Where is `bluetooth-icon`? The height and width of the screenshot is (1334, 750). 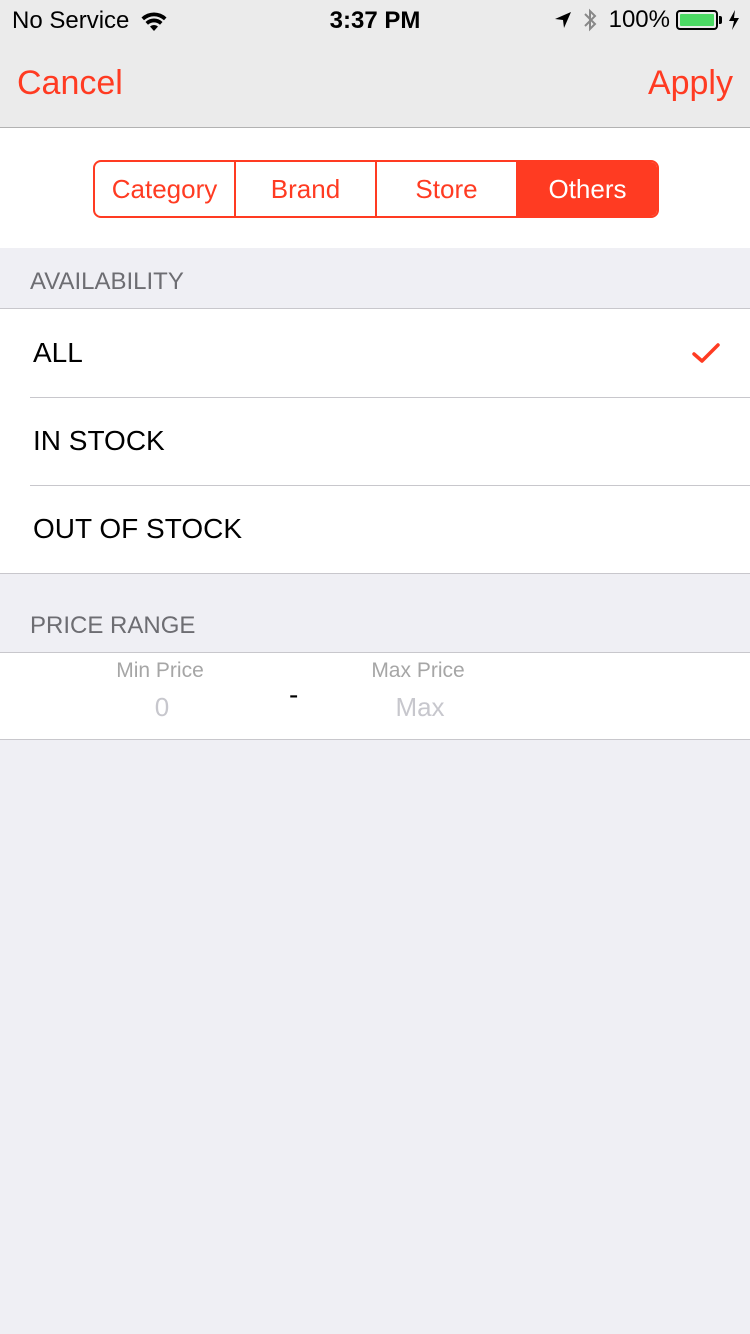 bluetooth-icon is located at coordinates (590, 20).